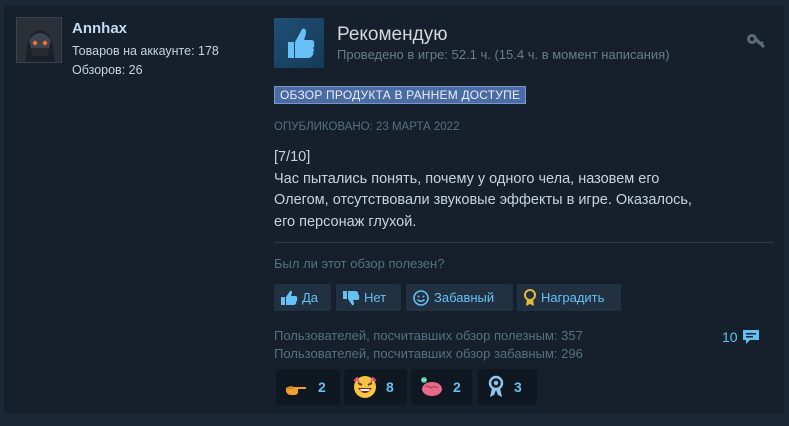  I want to click on award-laughing: 8, so click(375, 387).